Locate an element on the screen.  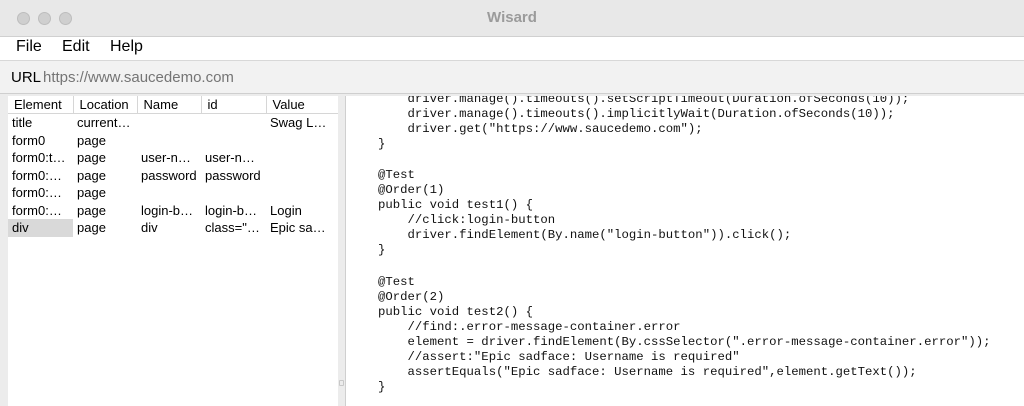
code-line: public void test2() { is located at coordinates (455, 312).